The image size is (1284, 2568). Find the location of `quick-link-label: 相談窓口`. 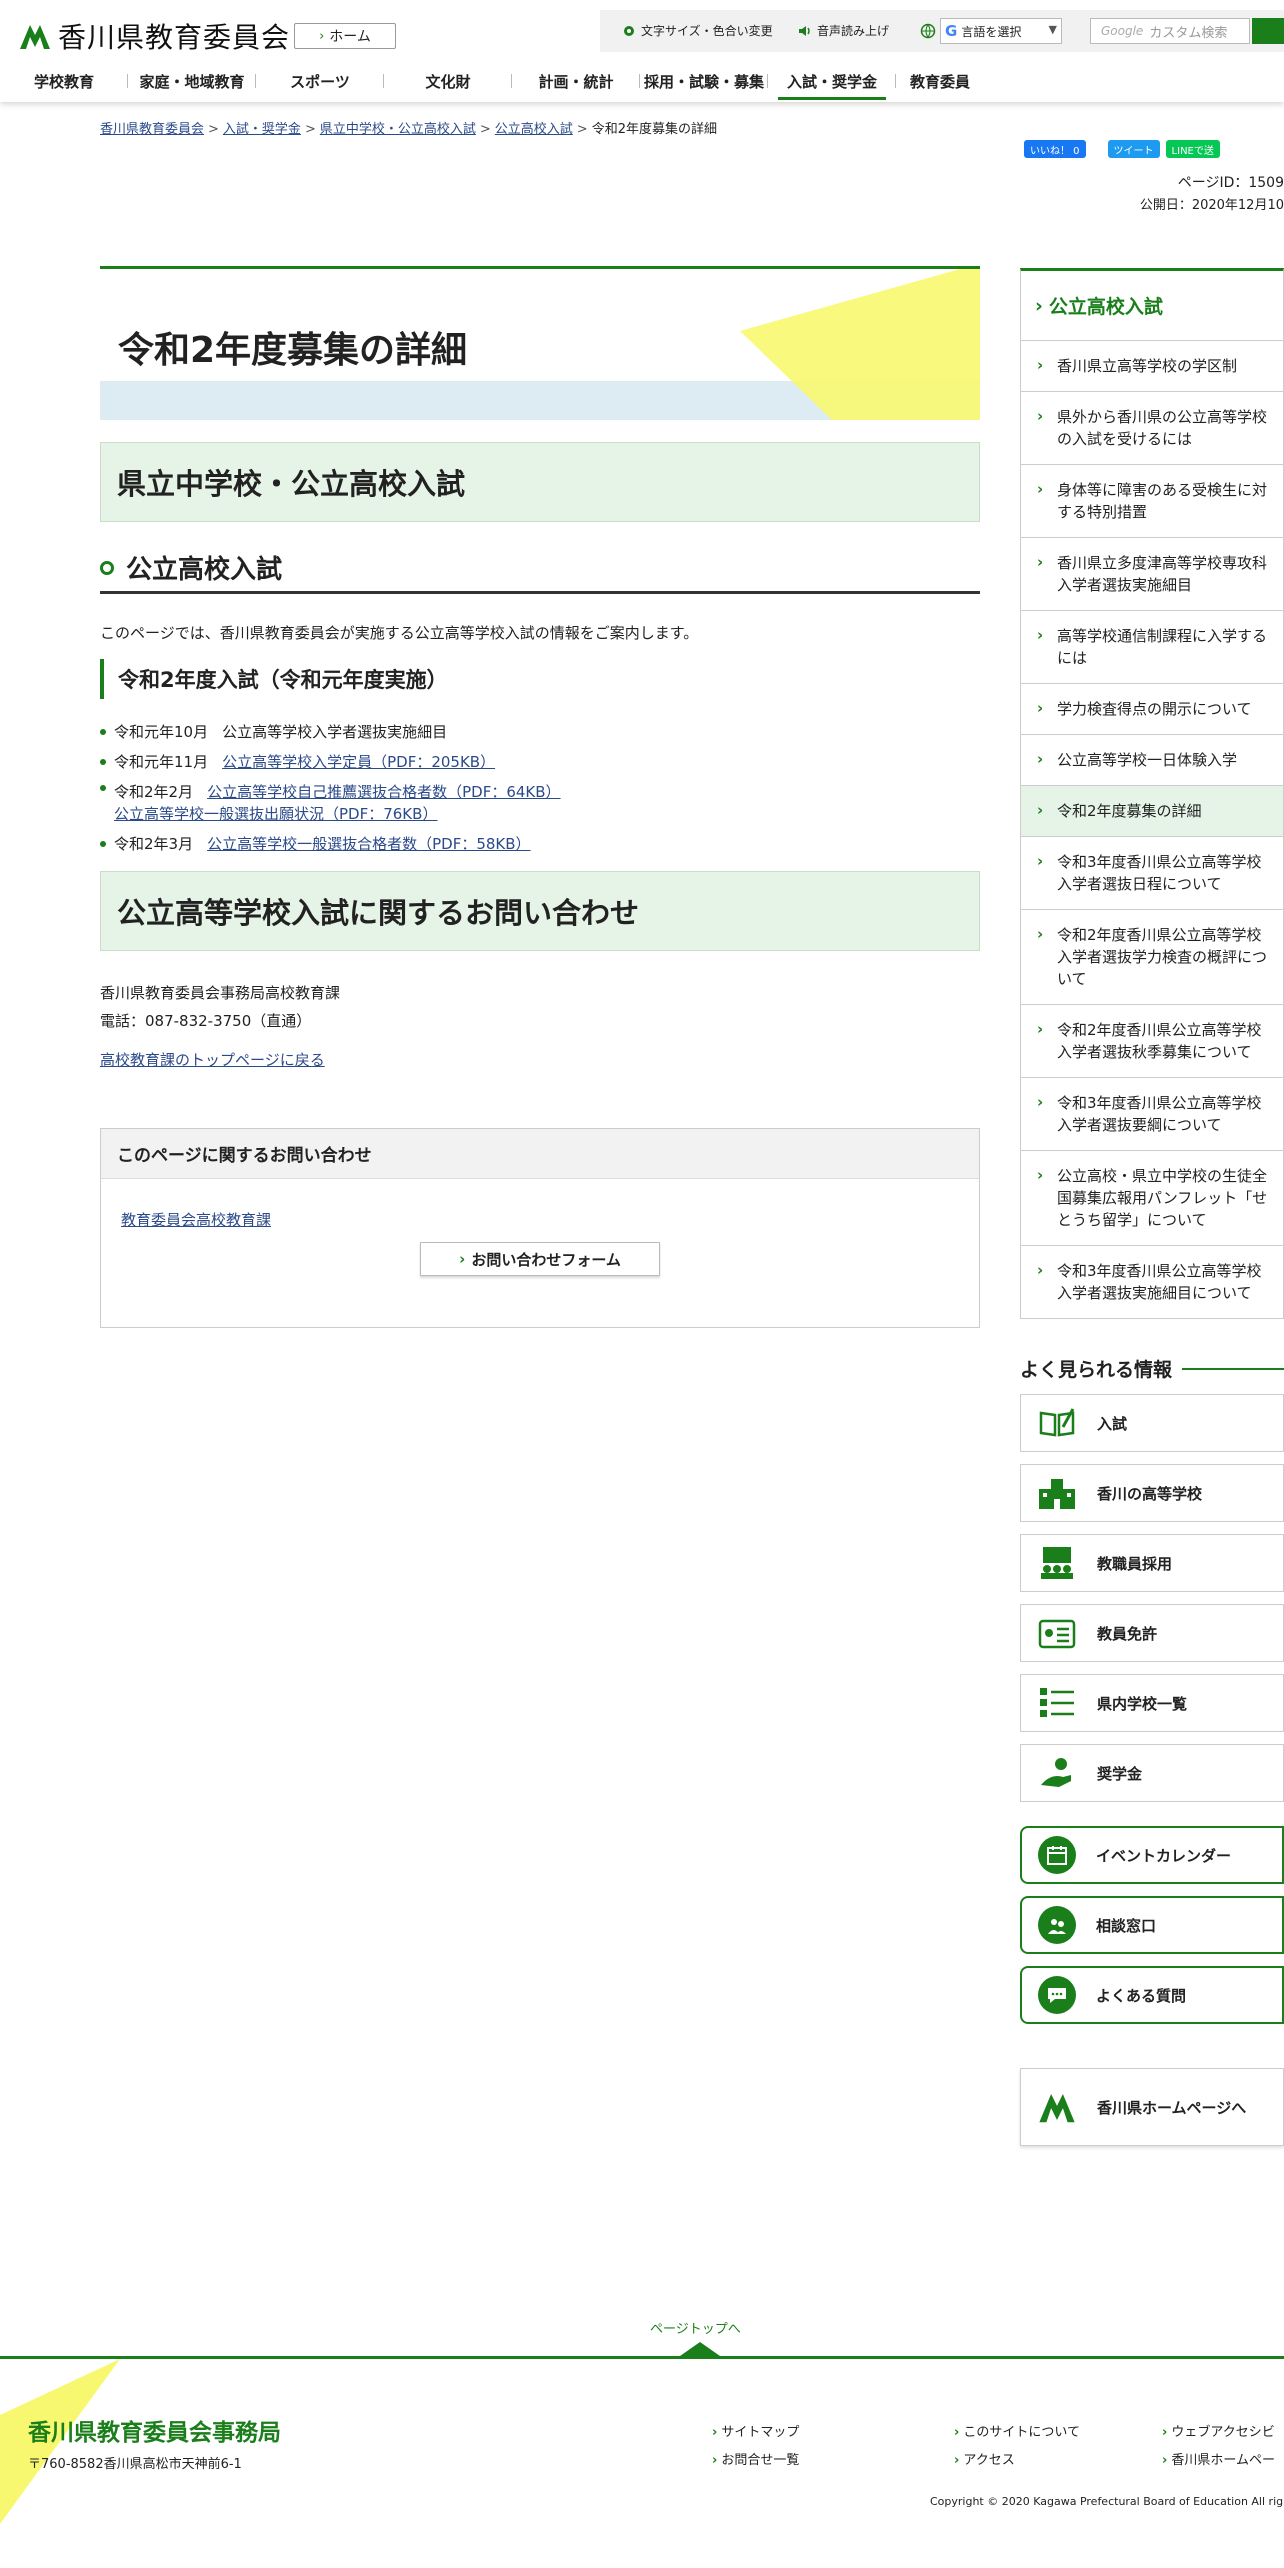

quick-link-label: 相談窓口 is located at coordinates (1126, 1925).